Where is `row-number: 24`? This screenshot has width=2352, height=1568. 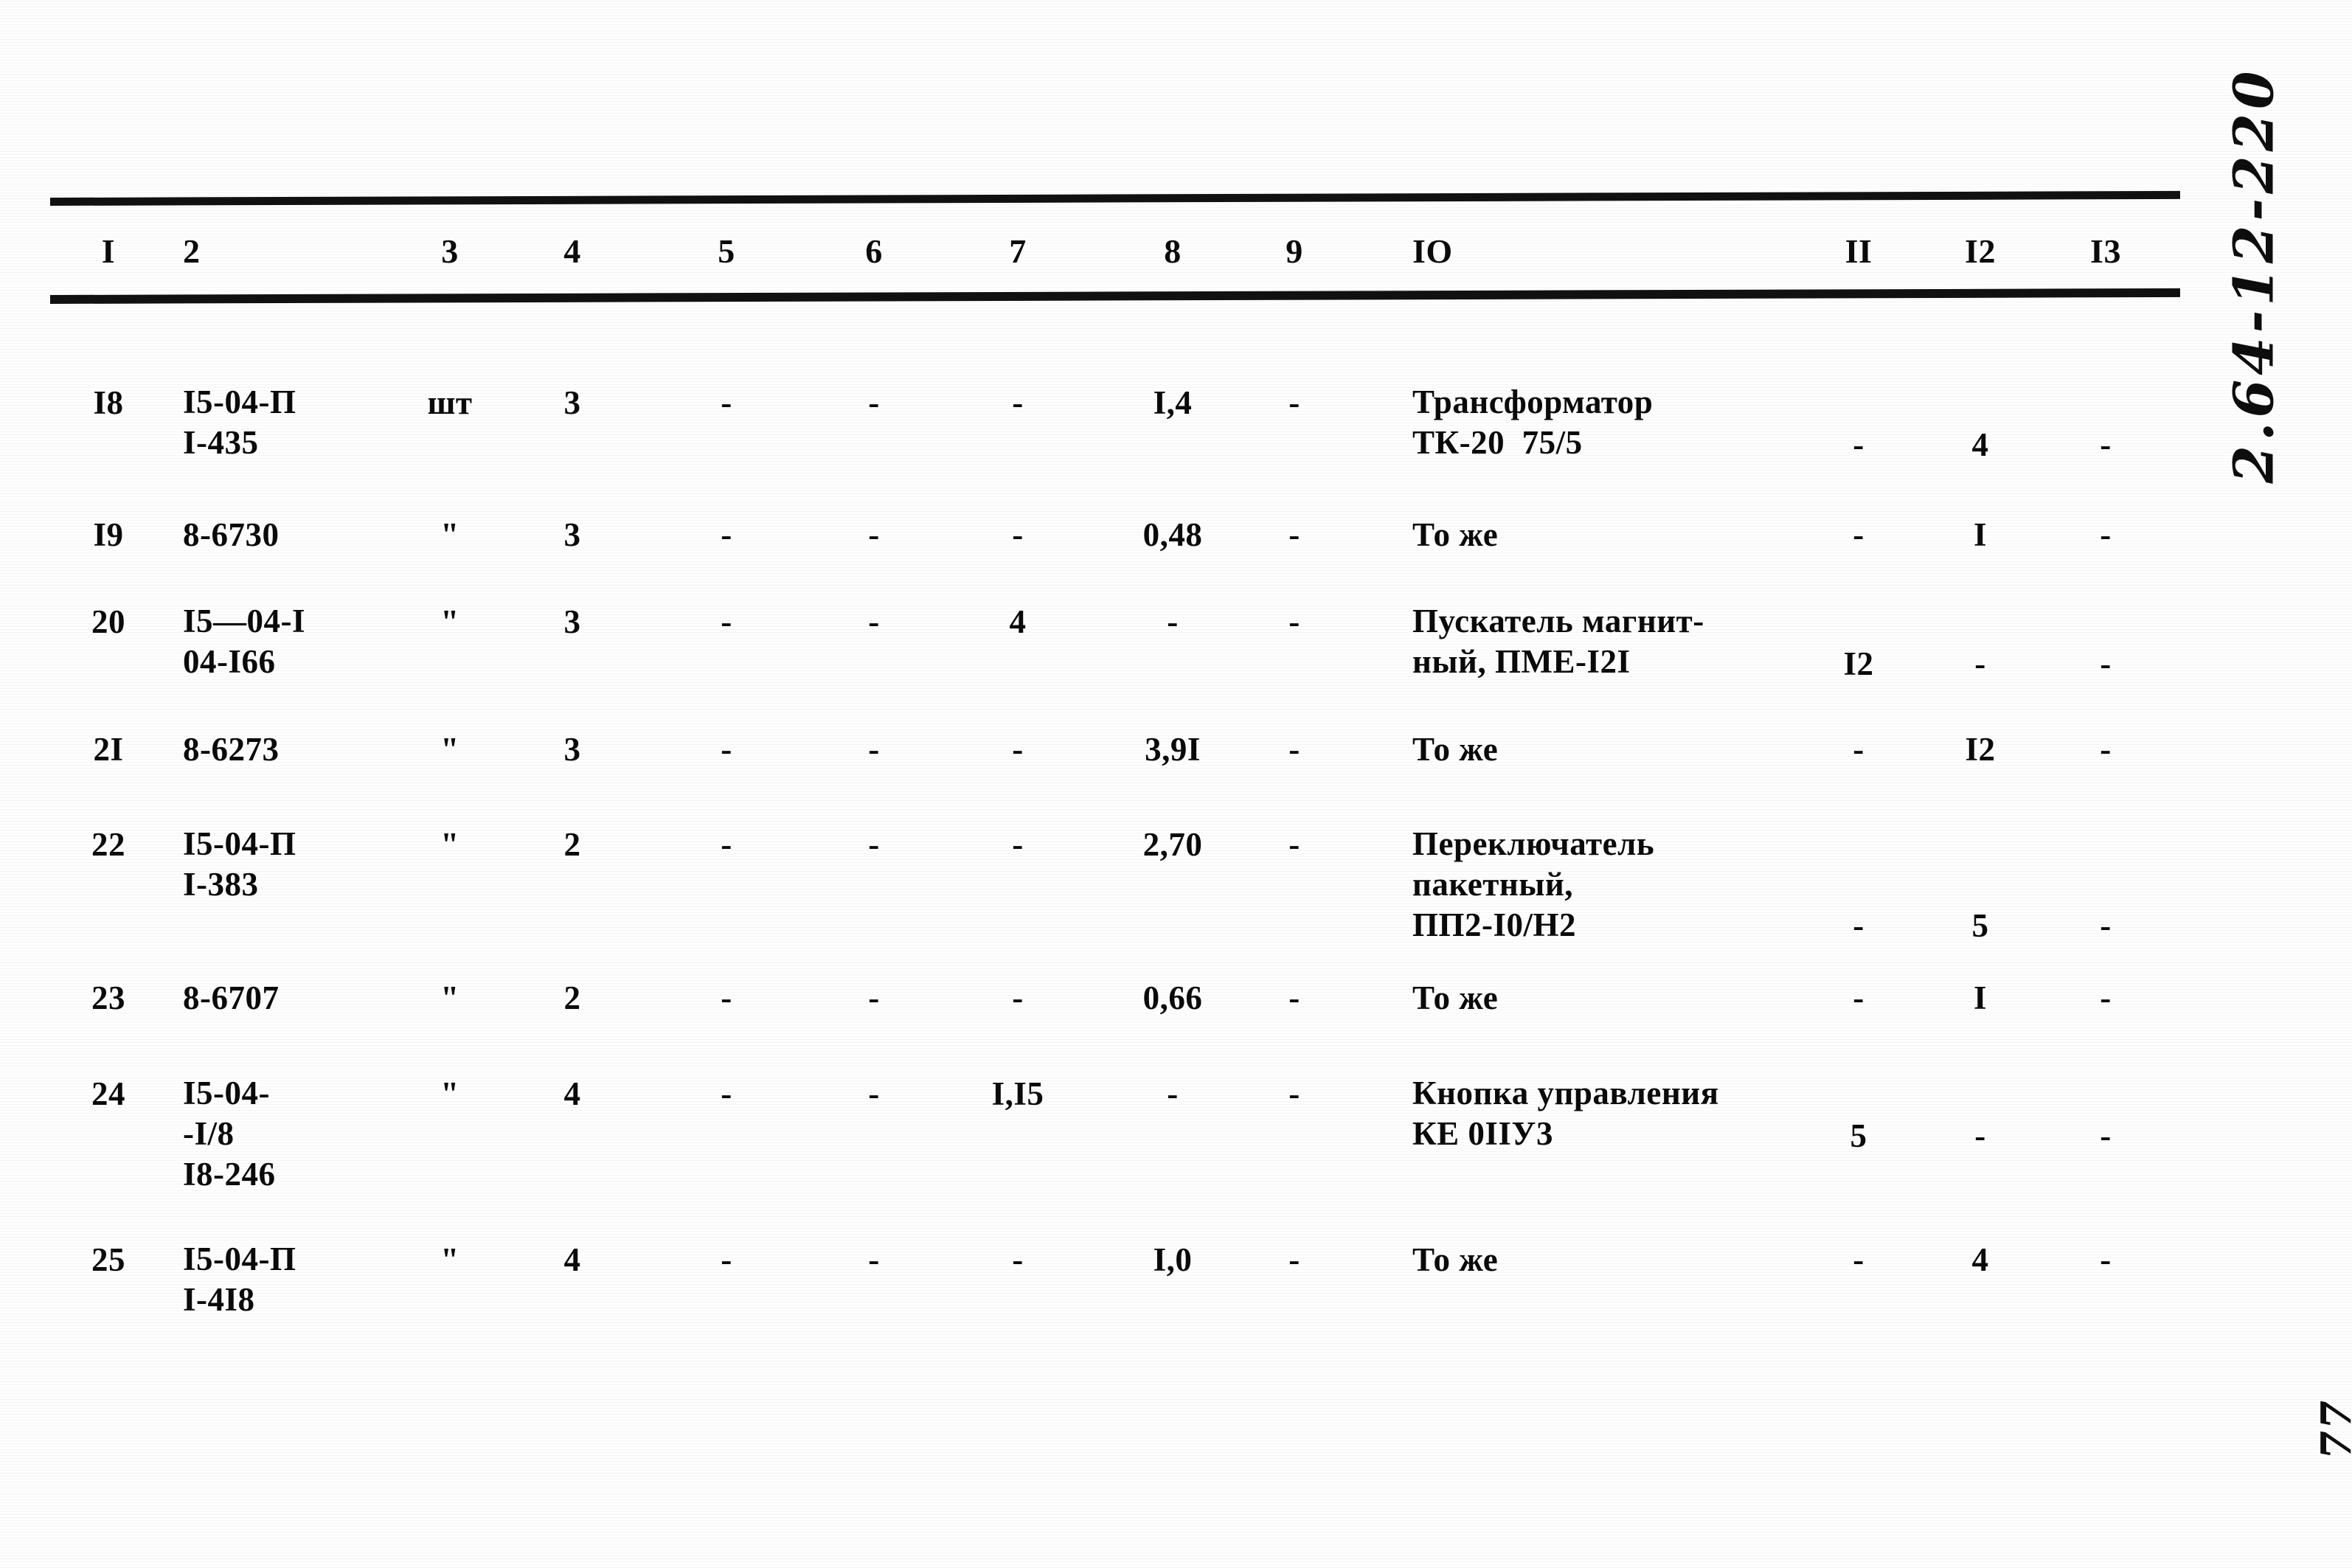 row-number: 24 is located at coordinates (108, 1093).